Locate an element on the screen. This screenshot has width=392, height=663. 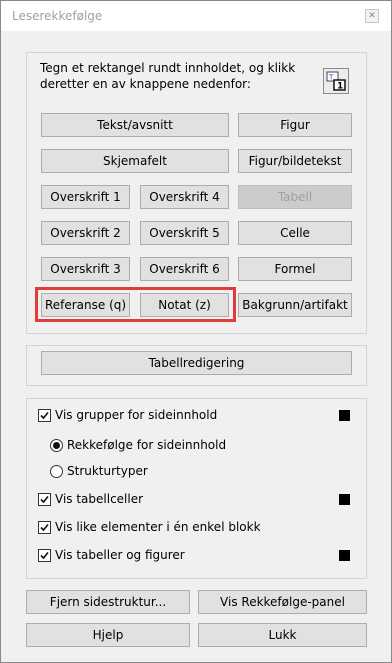
show-tables-figures-label: Vis tabeller og figurer is located at coordinates (120, 555).